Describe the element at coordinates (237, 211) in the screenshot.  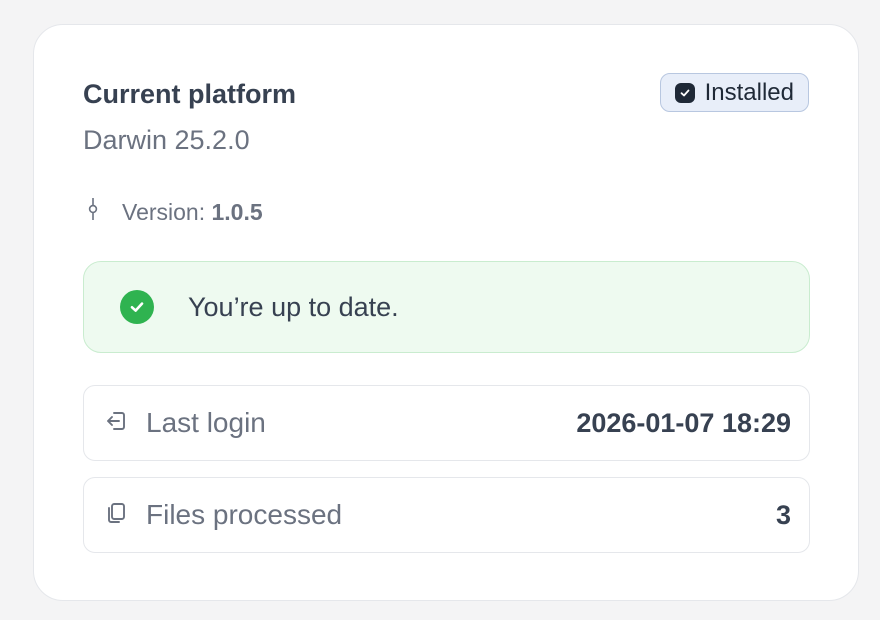
I see `version-value: 1.0.5` at that location.